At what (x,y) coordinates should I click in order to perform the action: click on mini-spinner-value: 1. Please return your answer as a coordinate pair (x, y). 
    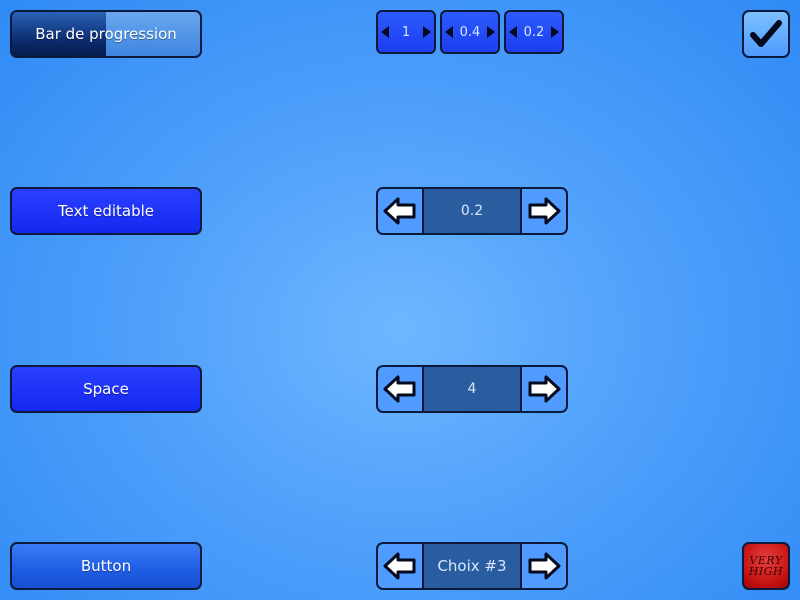
    Looking at the image, I should click on (406, 32).